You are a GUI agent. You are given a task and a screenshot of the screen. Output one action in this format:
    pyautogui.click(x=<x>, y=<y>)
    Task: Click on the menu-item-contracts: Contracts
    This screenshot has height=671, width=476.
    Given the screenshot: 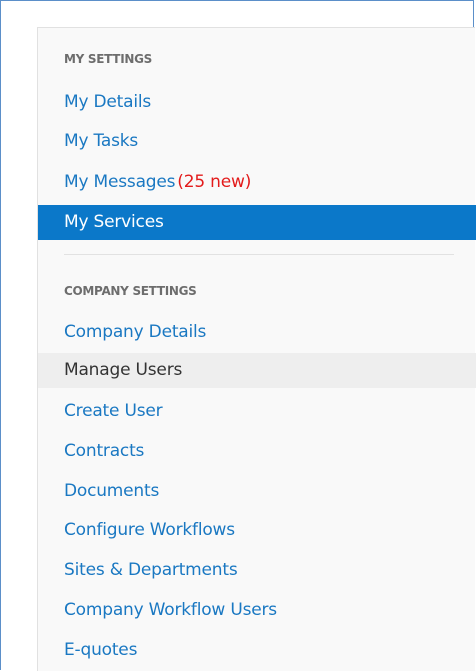 What is the action you would take?
    pyautogui.click(x=257, y=451)
    